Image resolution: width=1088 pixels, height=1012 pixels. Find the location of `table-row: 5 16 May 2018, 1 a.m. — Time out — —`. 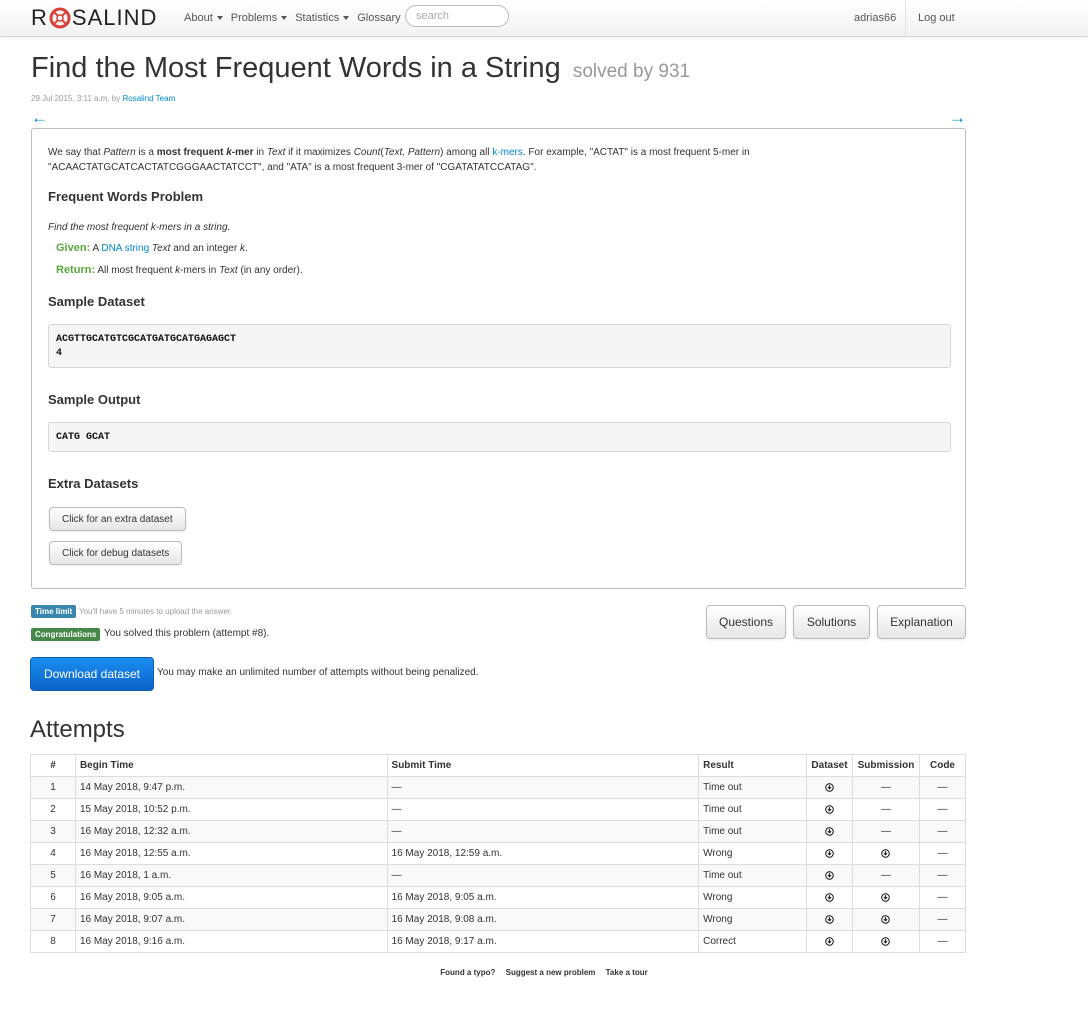

table-row: 5 16 May 2018, 1 a.m. — Time out — — is located at coordinates (498, 875).